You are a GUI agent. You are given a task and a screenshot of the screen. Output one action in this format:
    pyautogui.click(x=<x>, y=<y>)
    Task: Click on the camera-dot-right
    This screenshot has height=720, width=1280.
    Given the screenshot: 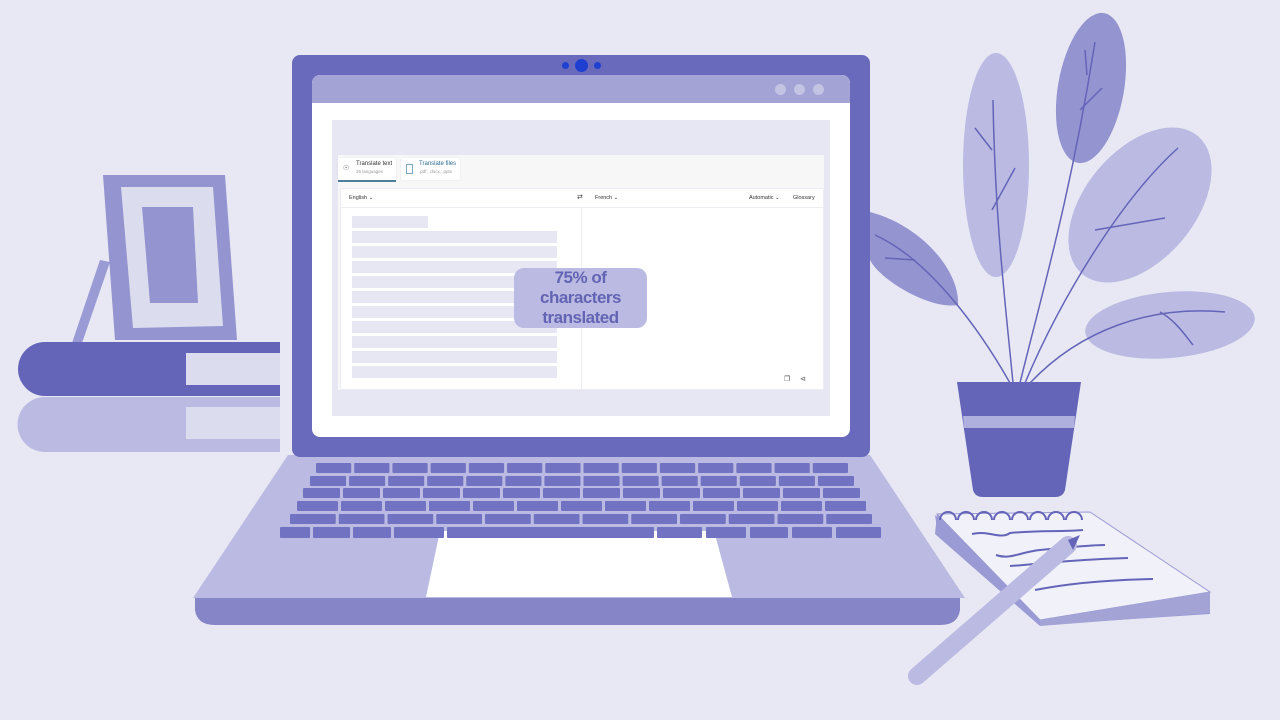 What is the action you would take?
    pyautogui.click(x=597, y=65)
    